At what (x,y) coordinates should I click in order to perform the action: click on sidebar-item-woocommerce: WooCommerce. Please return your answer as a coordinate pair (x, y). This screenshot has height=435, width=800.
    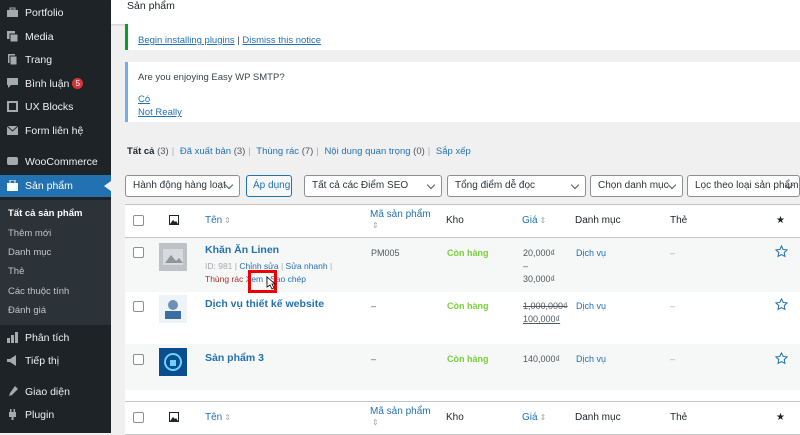
    Looking at the image, I should click on (55, 162).